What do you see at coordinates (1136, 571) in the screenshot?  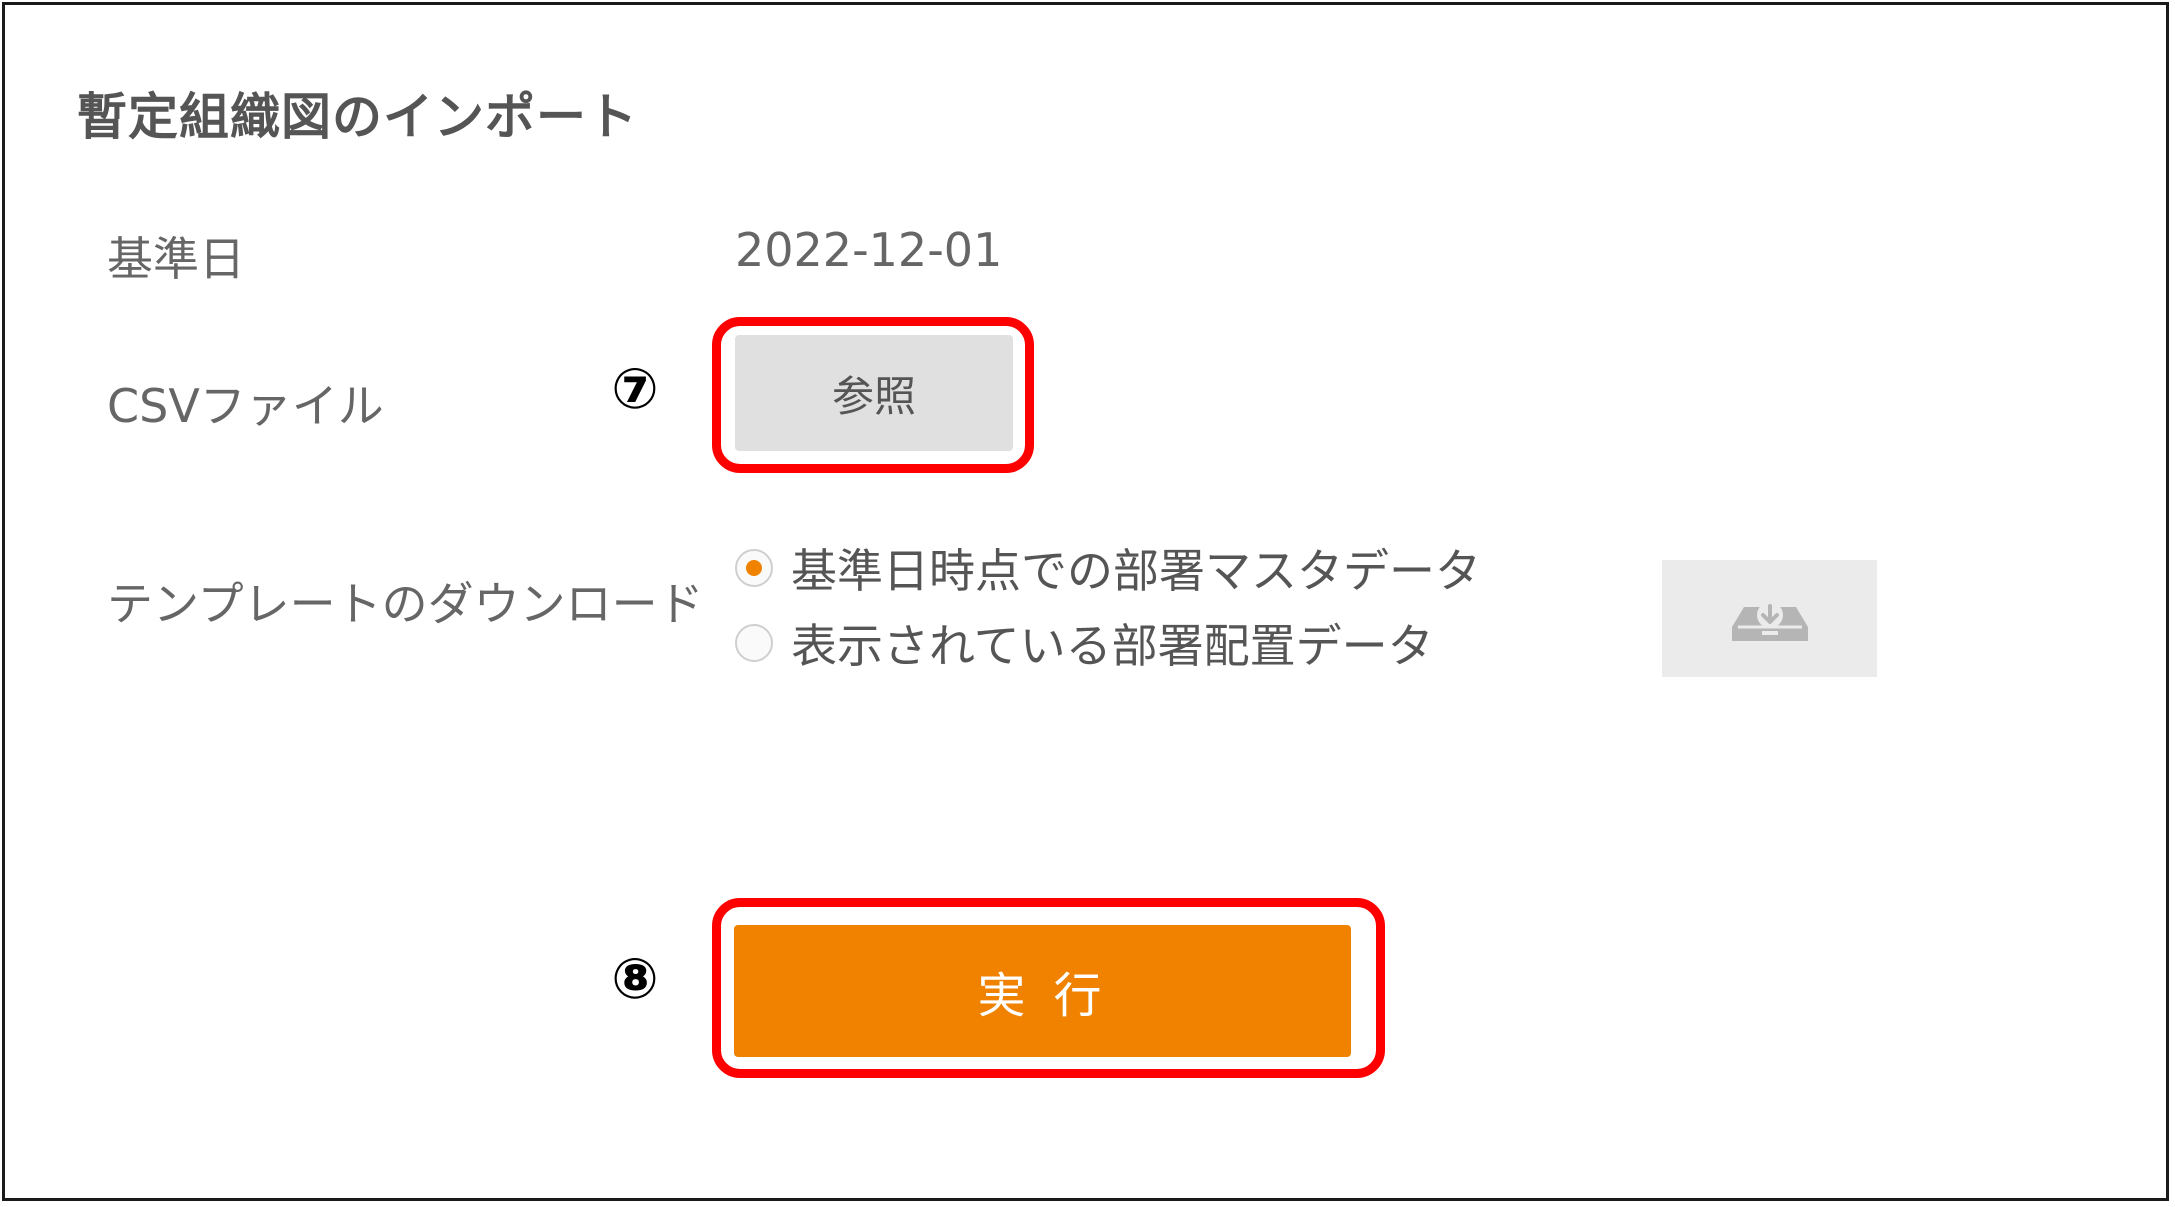 I see `template-option-label: 基準日時点での部署マスタデータ` at bounding box center [1136, 571].